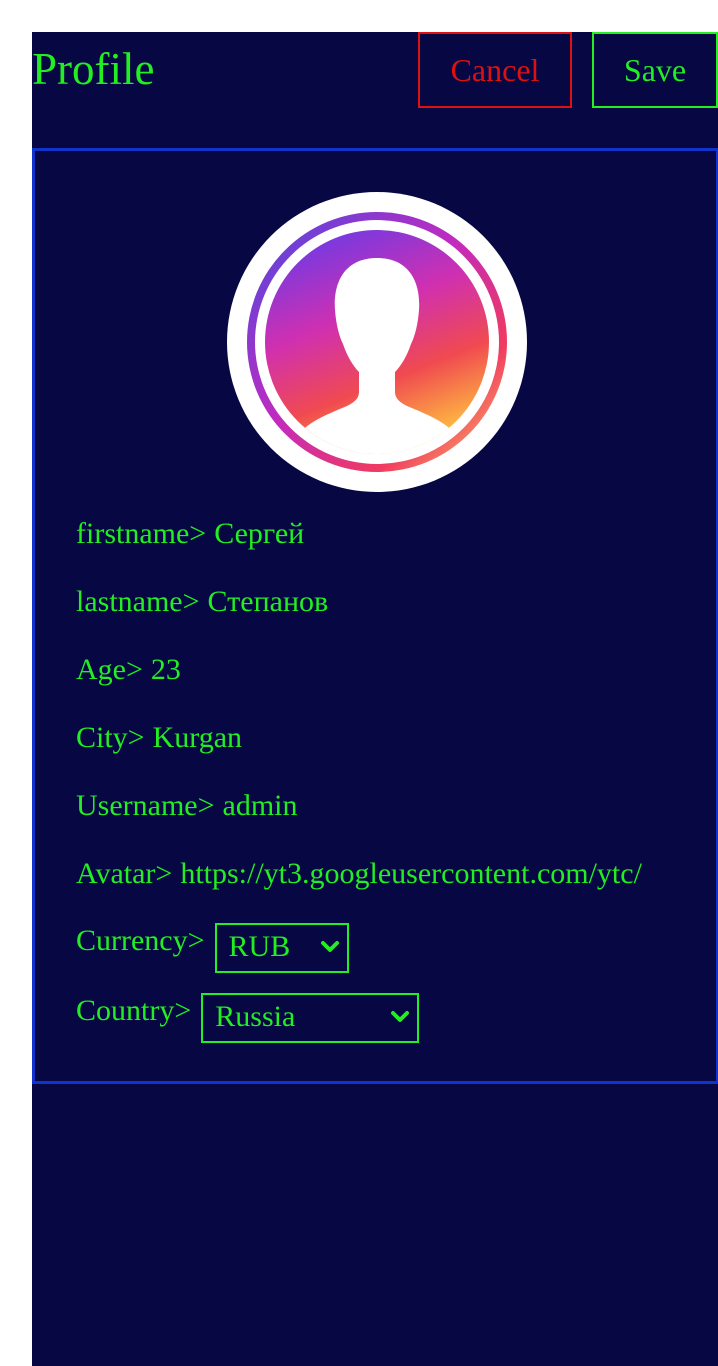  I want to click on field-value: Степанов, so click(268, 601).